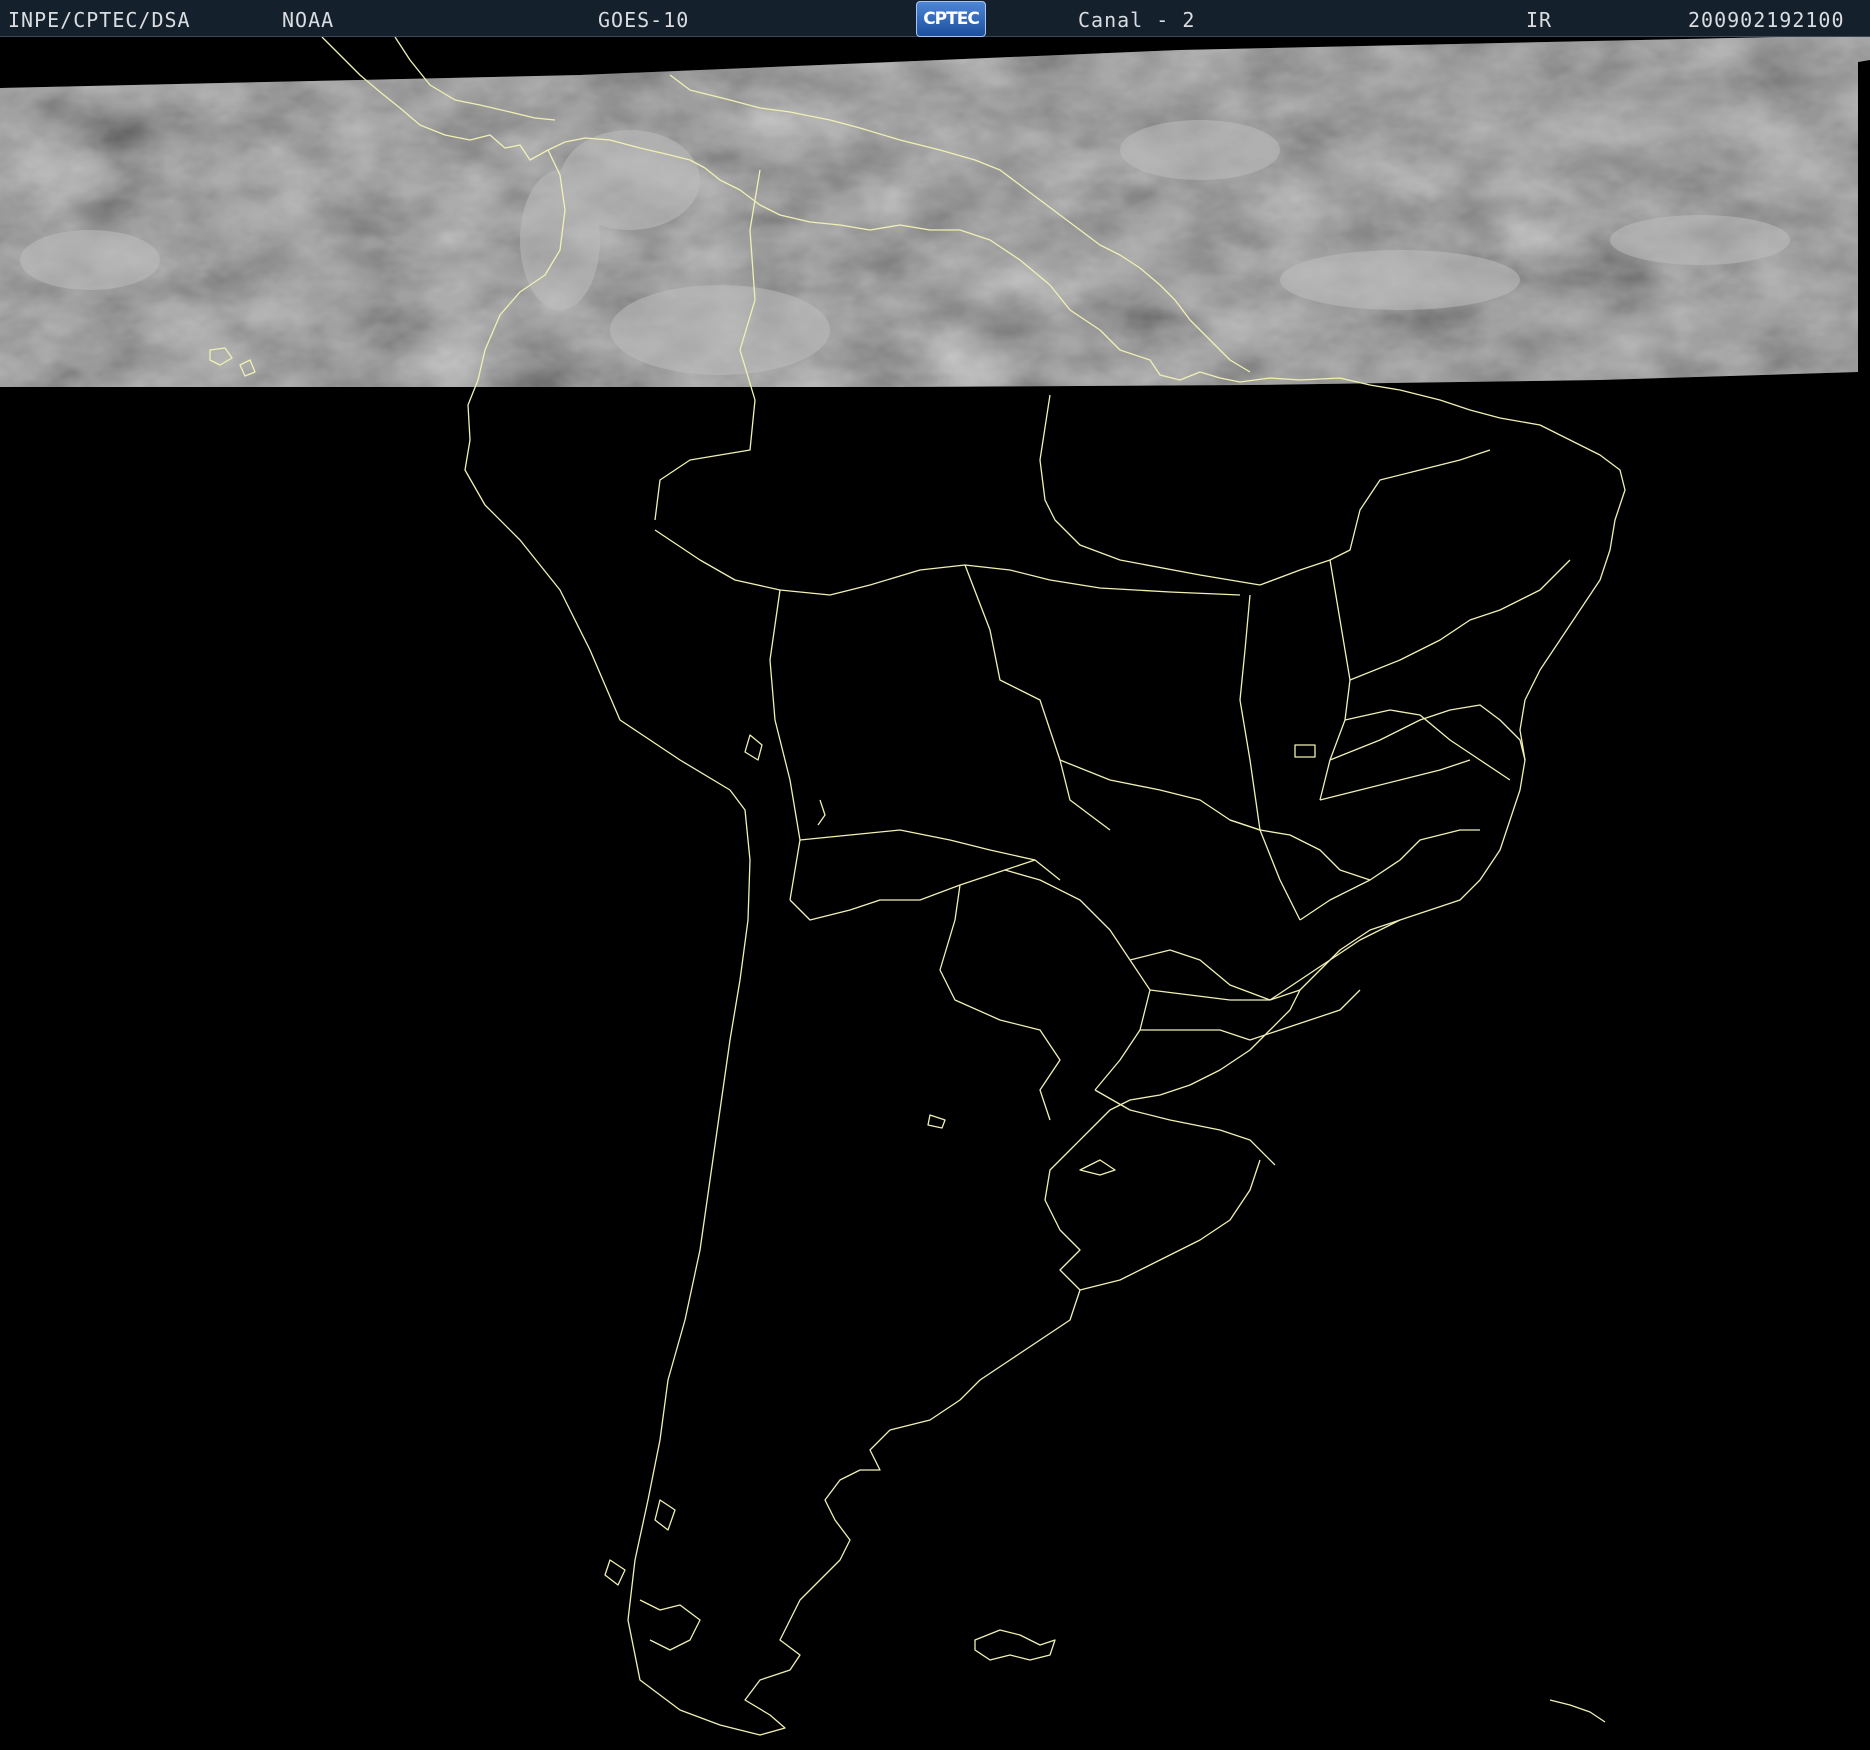 Image resolution: width=1870 pixels, height=1750 pixels. Describe the element at coordinates (1766, 20) in the screenshot. I see `timestamp-label: 200902192100` at that location.